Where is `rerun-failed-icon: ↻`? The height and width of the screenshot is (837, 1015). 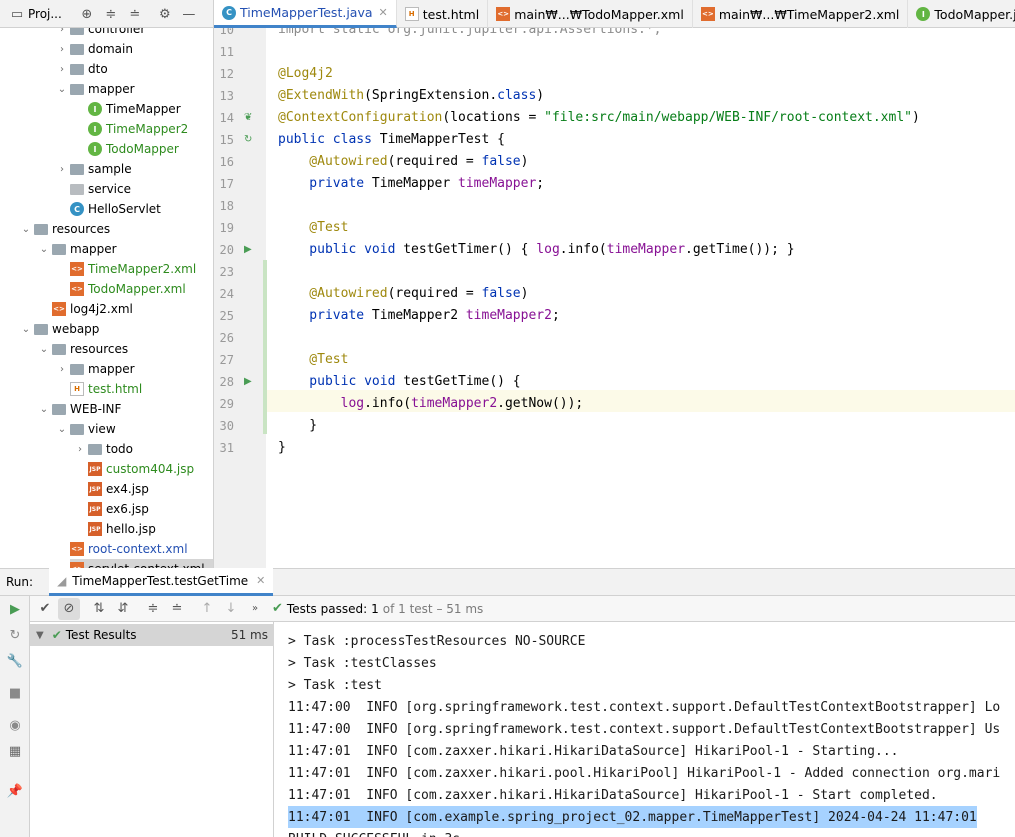 rerun-failed-icon: ↻ is located at coordinates (15, 635).